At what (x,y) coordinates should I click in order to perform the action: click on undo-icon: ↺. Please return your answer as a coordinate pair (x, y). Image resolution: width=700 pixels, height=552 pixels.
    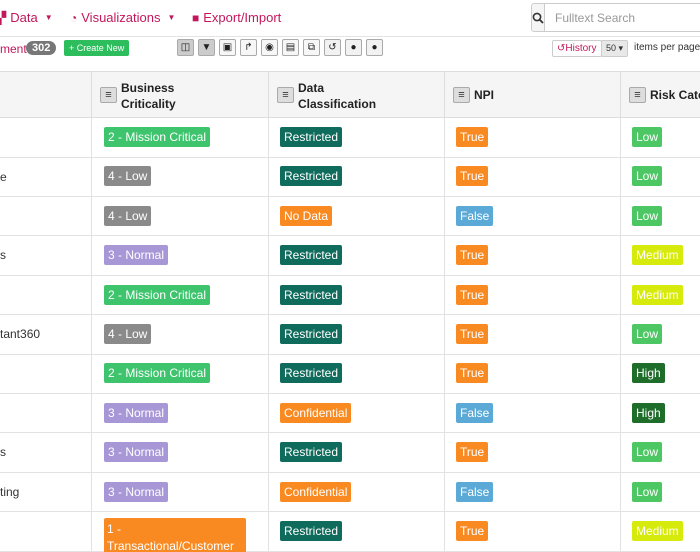
    Looking at the image, I should click on (332, 47).